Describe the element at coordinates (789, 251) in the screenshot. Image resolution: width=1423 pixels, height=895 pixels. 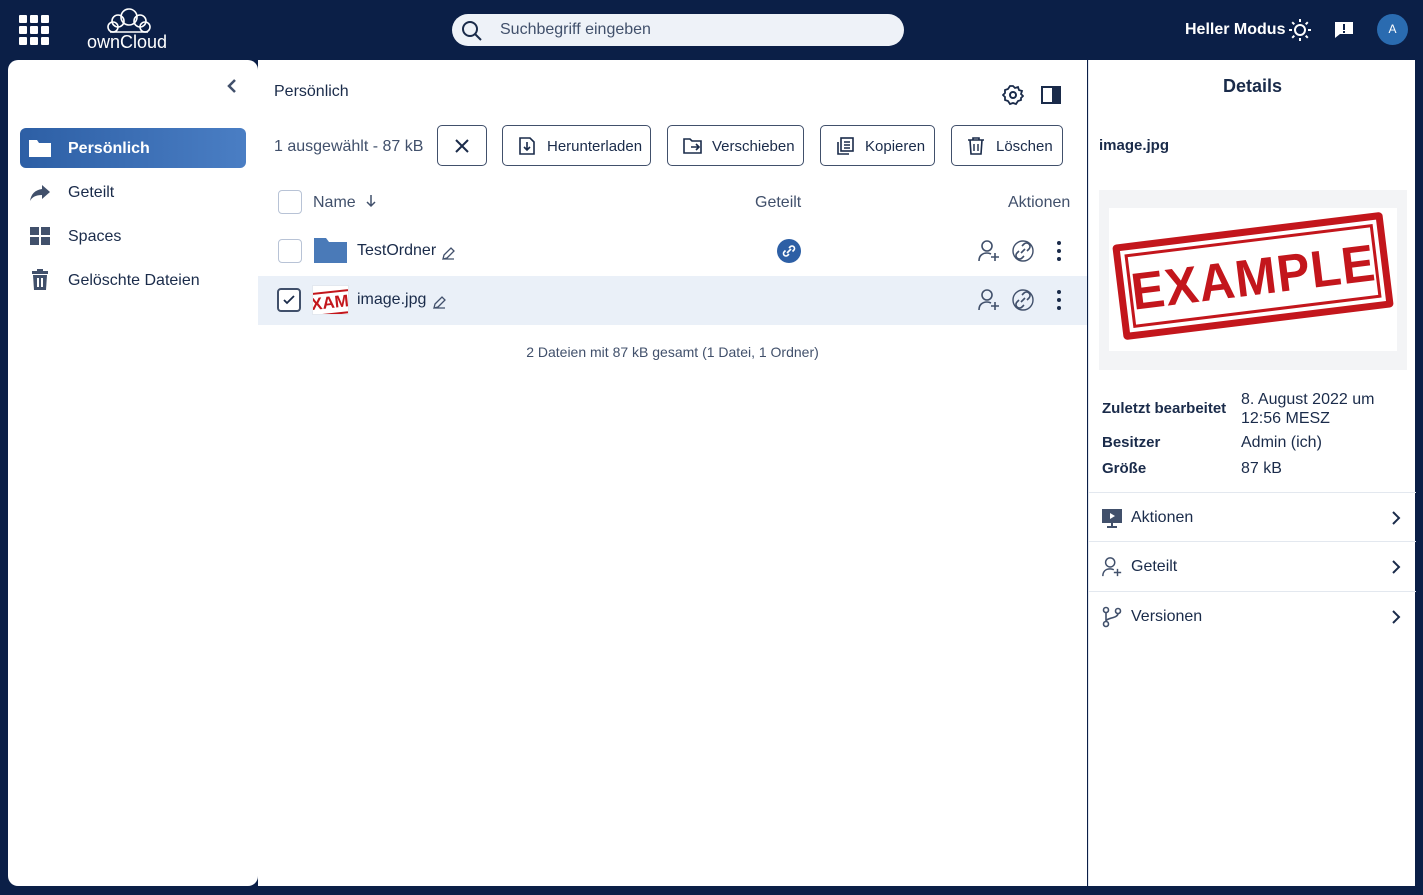
I see `link-shared-icon` at that location.